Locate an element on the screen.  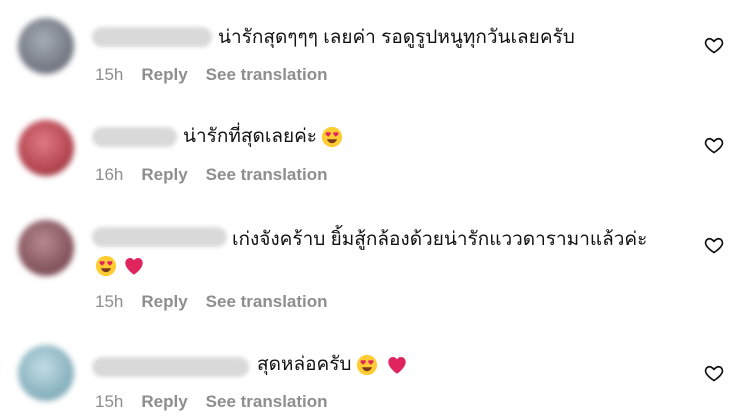
comment-emoji-line is located at coordinates (120, 266).